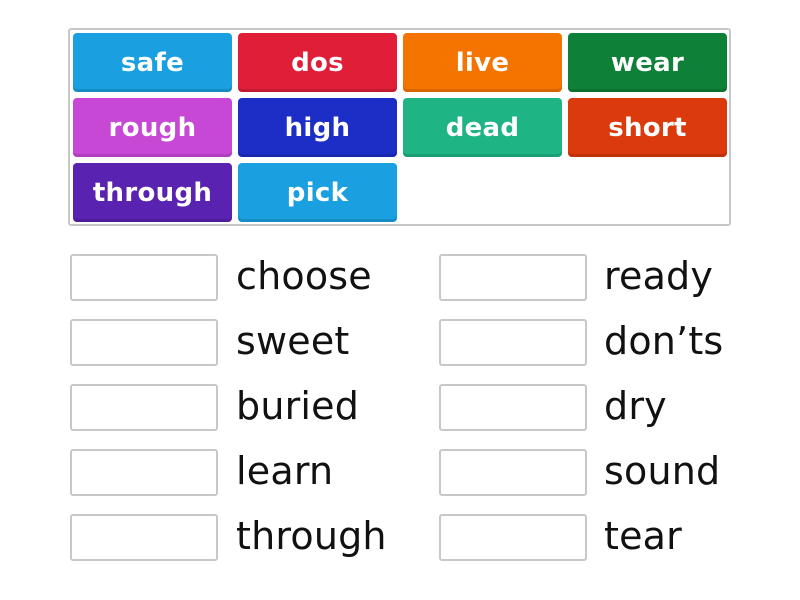 Image resolution: width=800 pixels, height=600 pixels. Describe the element at coordinates (647, 127) in the screenshot. I see `tile-short: short` at that location.